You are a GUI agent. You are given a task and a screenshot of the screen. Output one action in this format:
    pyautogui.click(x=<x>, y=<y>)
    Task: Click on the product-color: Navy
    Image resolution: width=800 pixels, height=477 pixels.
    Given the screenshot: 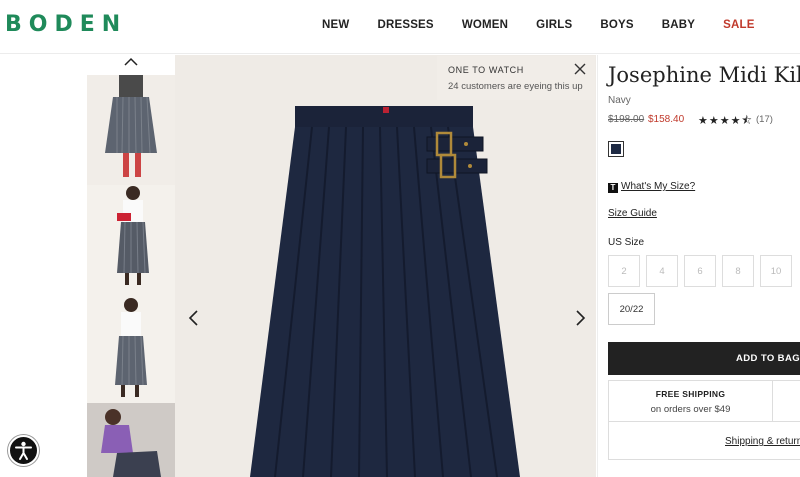 What is the action you would take?
    pyautogui.click(x=619, y=100)
    